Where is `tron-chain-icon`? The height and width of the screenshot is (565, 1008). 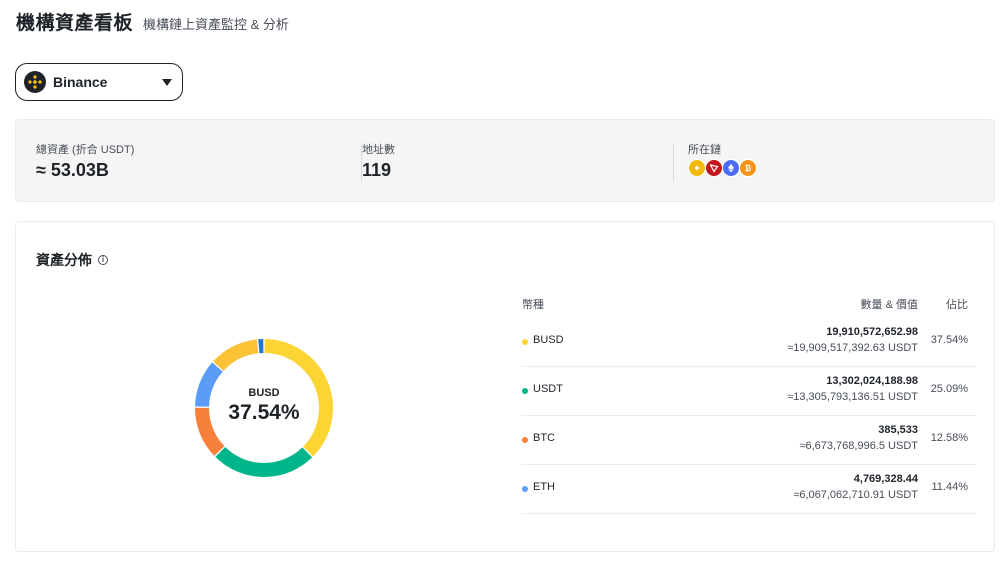
tron-chain-icon is located at coordinates (714, 168).